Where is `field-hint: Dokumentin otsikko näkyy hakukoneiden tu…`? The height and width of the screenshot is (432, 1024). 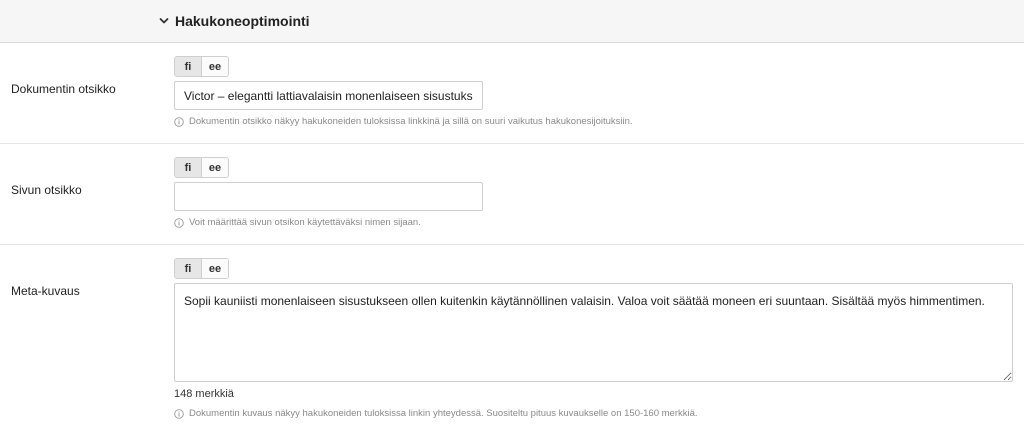 field-hint: Dokumentin otsikko näkyy hakukoneiden tu… is located at coordinates (403, 121).